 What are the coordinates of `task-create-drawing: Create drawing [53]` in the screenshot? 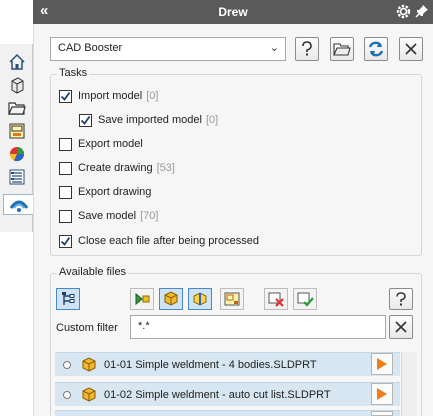 It's located at (117, 168).